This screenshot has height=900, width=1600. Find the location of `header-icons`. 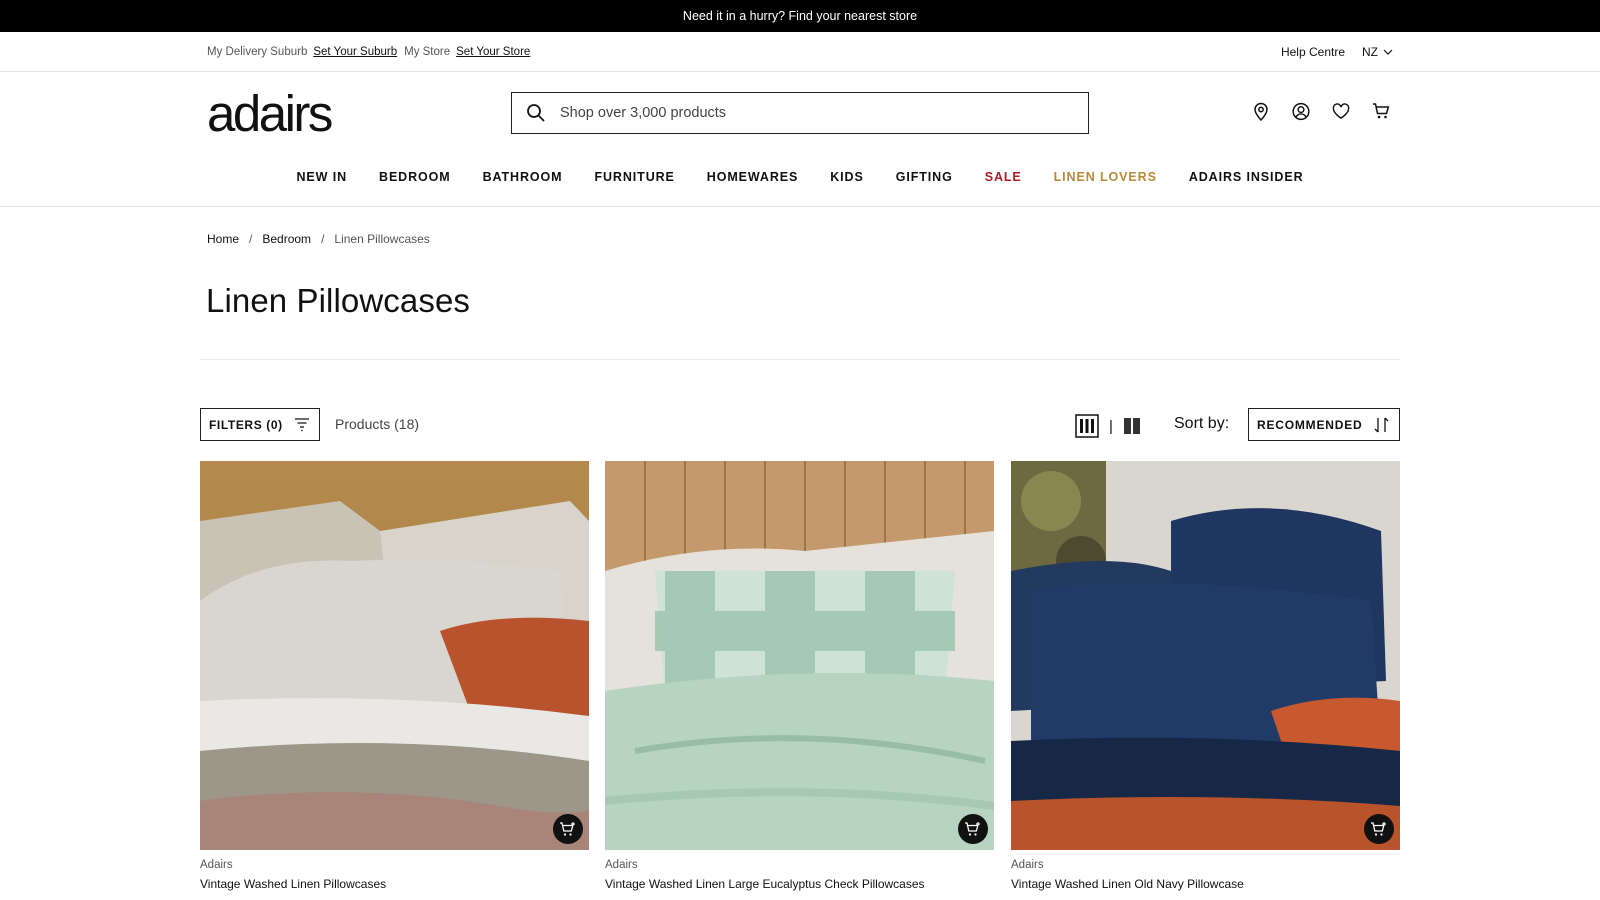

header-icons is located at coordinates (1321, 111).